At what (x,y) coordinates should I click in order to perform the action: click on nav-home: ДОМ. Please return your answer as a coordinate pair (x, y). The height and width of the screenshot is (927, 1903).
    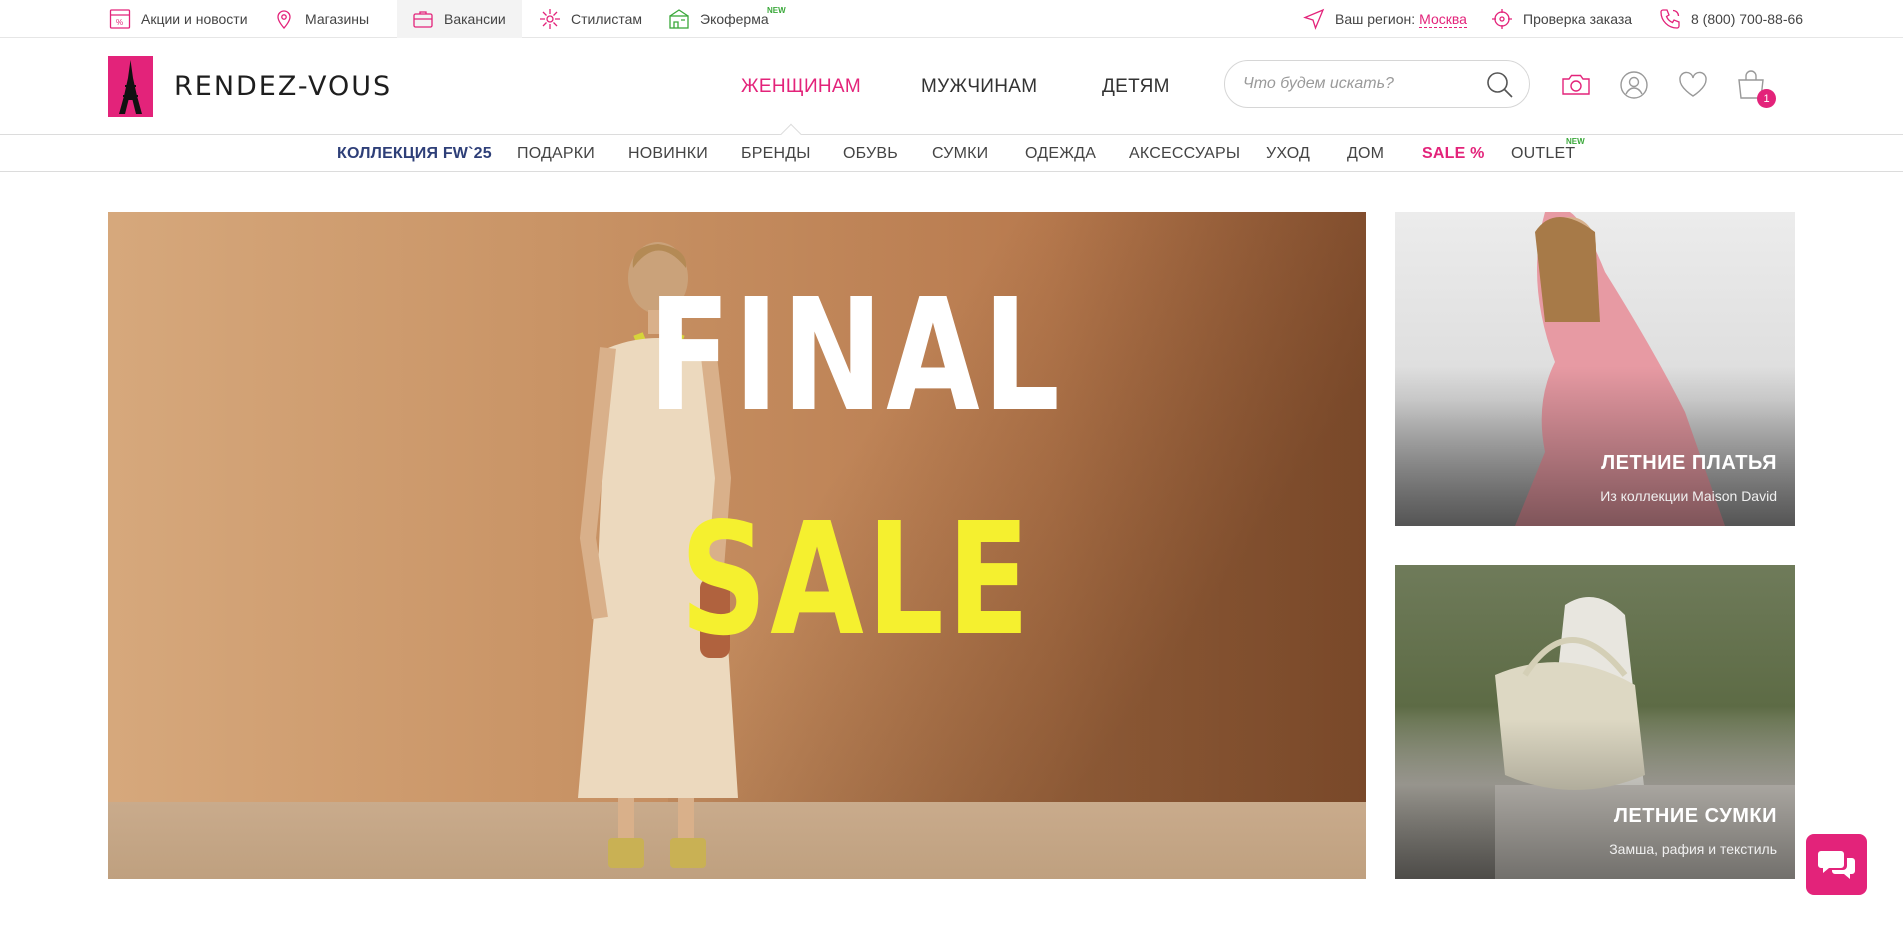
    Looking at the image, I should click on (1365, 153).